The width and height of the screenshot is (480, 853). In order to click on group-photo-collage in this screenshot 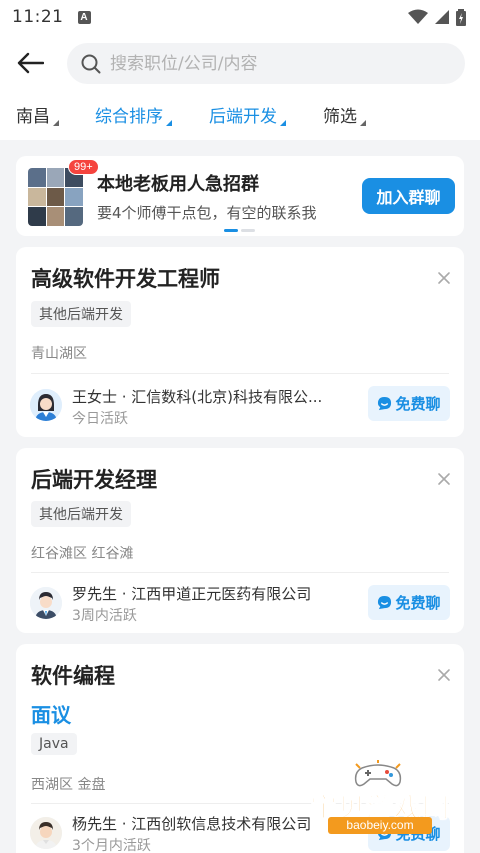, I will do `click(55, 197)`.